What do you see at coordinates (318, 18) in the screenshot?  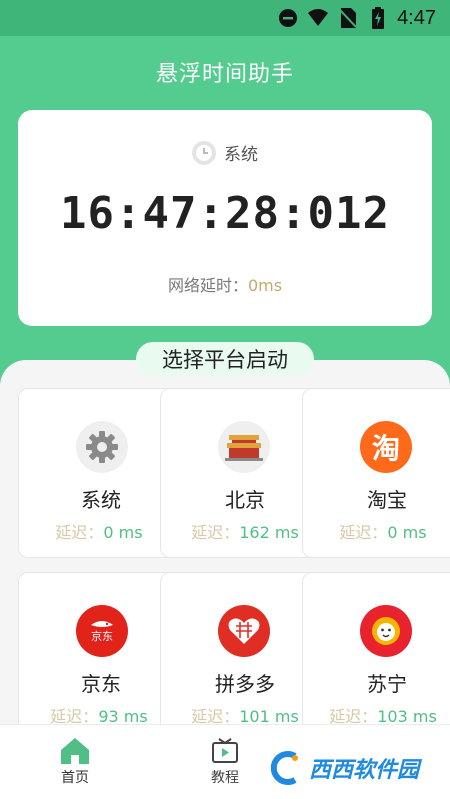 I see `wifi-icon` at bounding box center [318, 18].